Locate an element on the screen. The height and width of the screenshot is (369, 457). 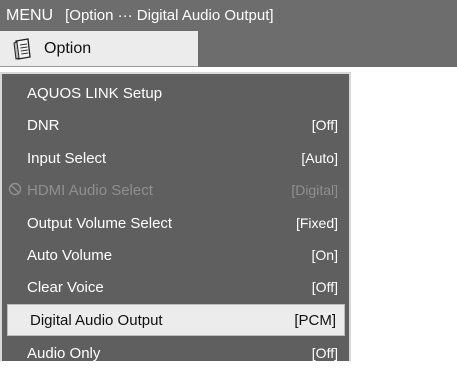
breadcrumb: [Option ··· Digital Audio Output] is located at coordinates (169, 15).